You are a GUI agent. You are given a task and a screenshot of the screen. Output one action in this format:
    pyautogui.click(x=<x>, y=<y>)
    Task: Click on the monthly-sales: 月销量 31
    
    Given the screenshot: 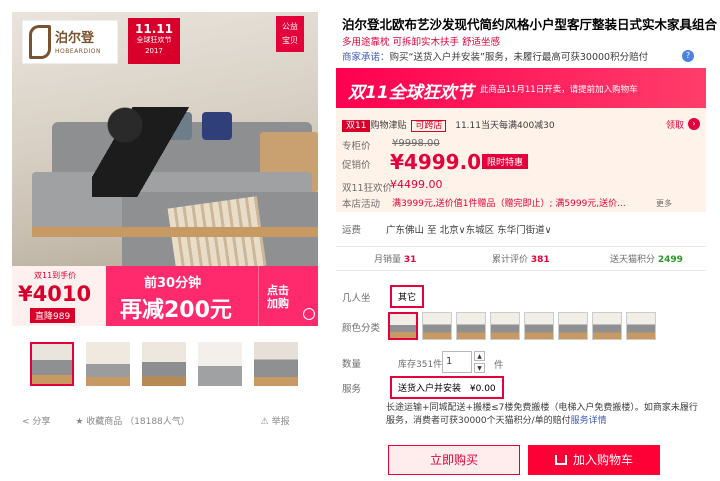 What is the action you would take?
    pyautogui.click(x=395, y=258)
    